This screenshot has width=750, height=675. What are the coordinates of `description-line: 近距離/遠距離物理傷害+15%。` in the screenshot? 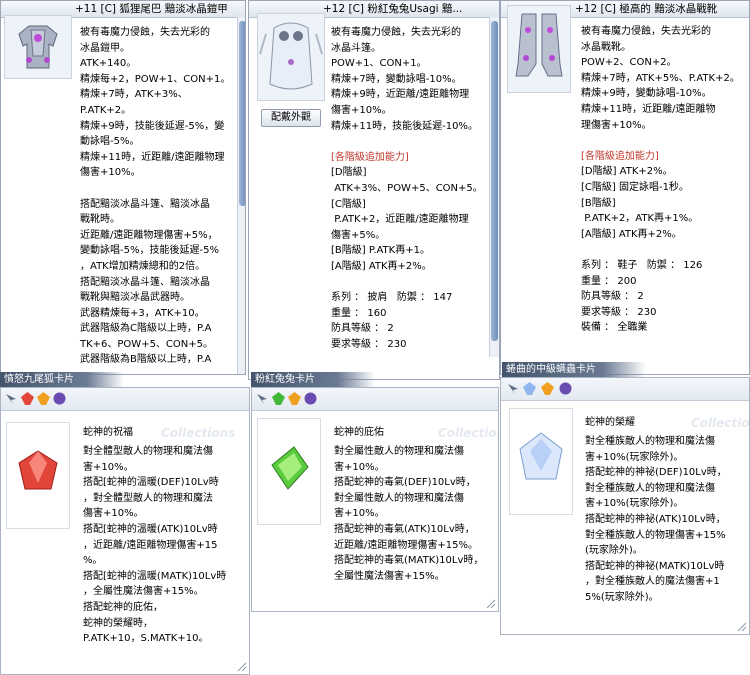 It's located at (406, 545).